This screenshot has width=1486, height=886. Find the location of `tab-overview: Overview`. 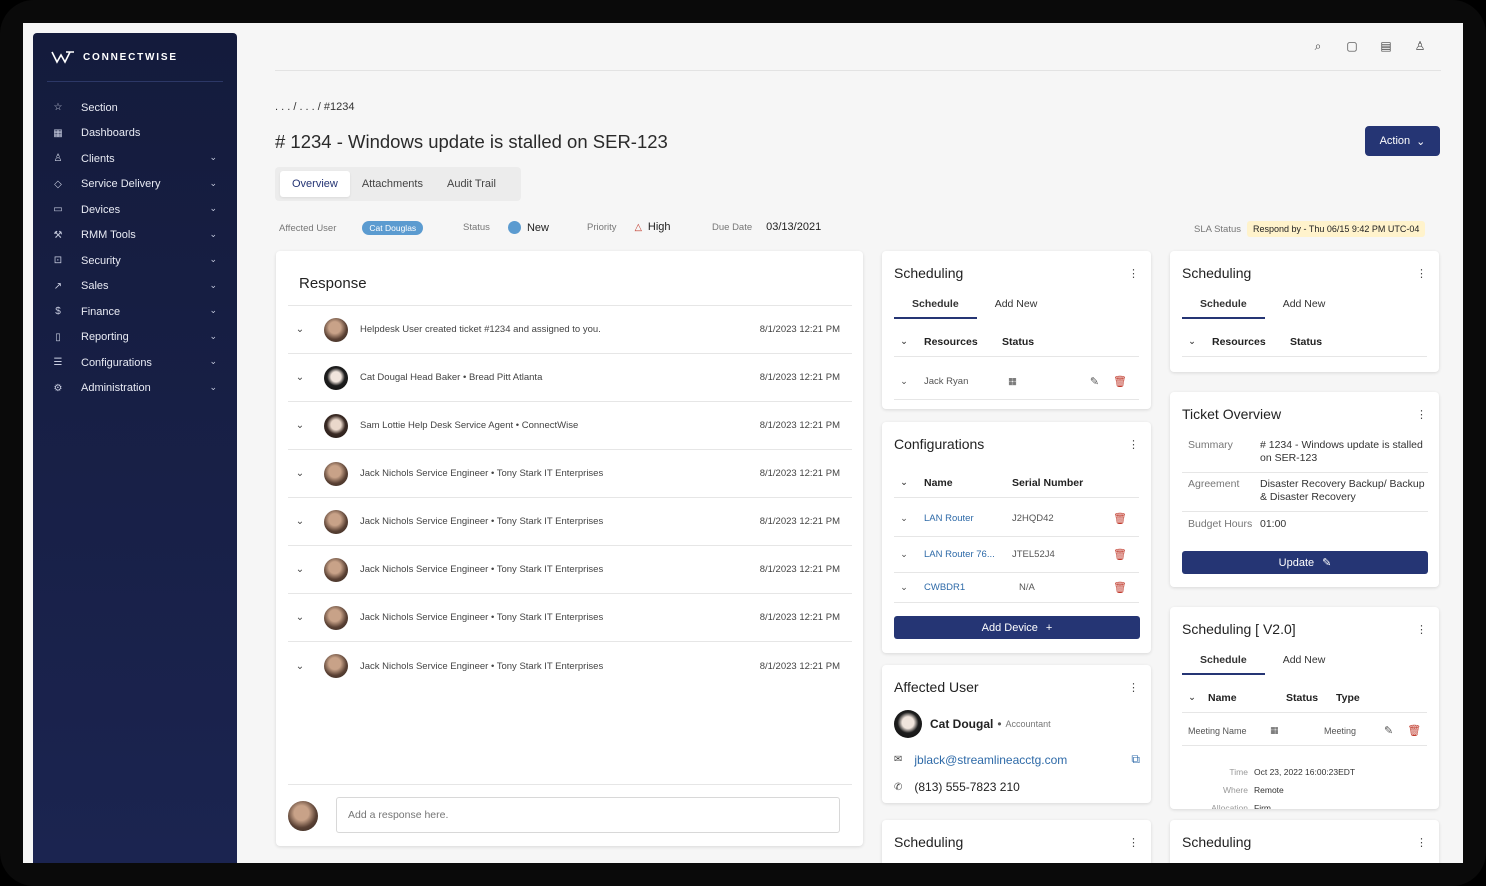

tab-overview: Overview is located at coordinates (315, 184).